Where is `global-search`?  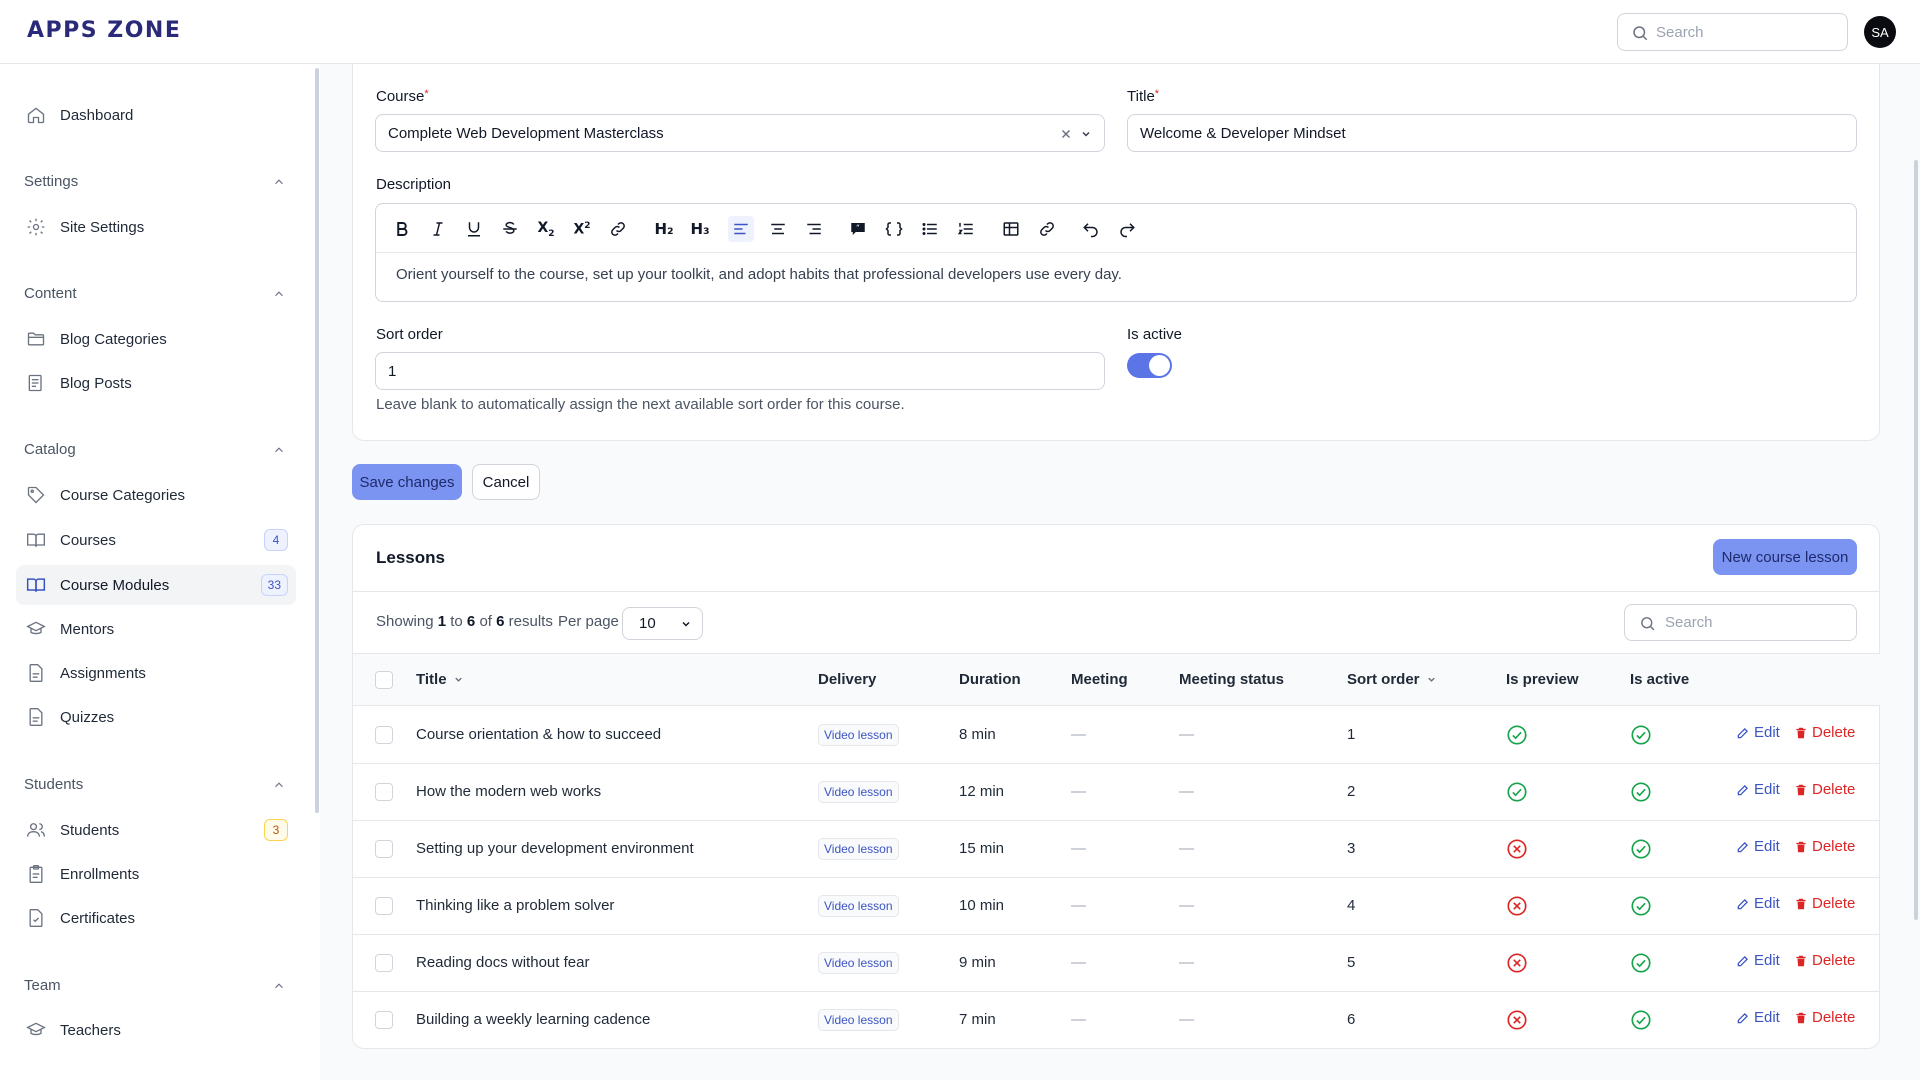
global-search is located at coordinates (1732, 32).